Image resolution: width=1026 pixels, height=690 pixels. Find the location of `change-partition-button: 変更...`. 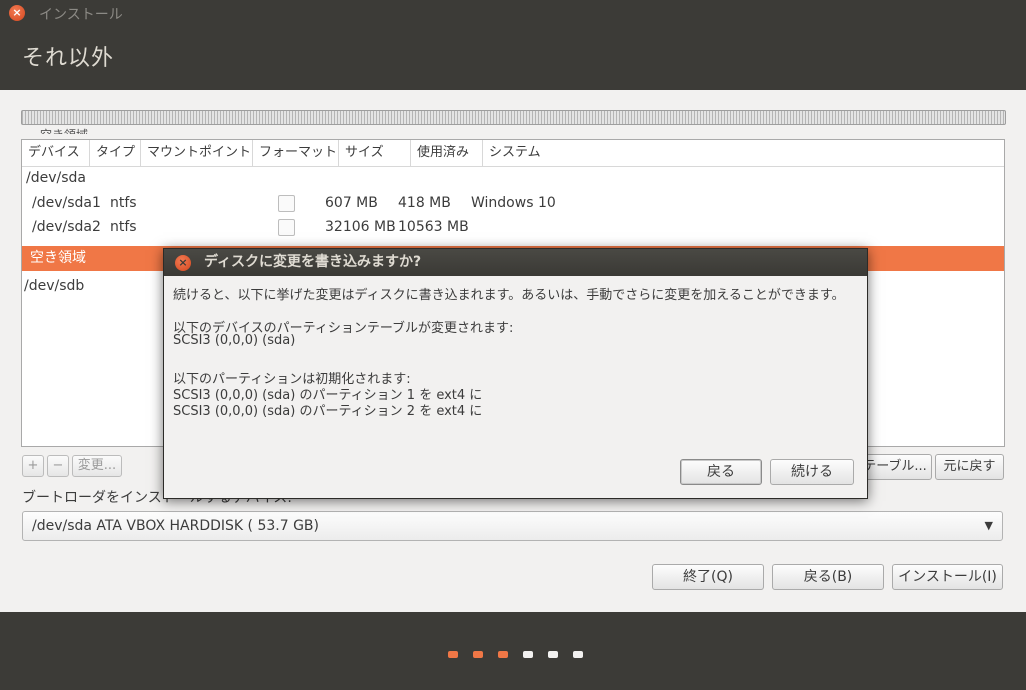

change-partition-button: 変更... is located at coordinates (97, 466).